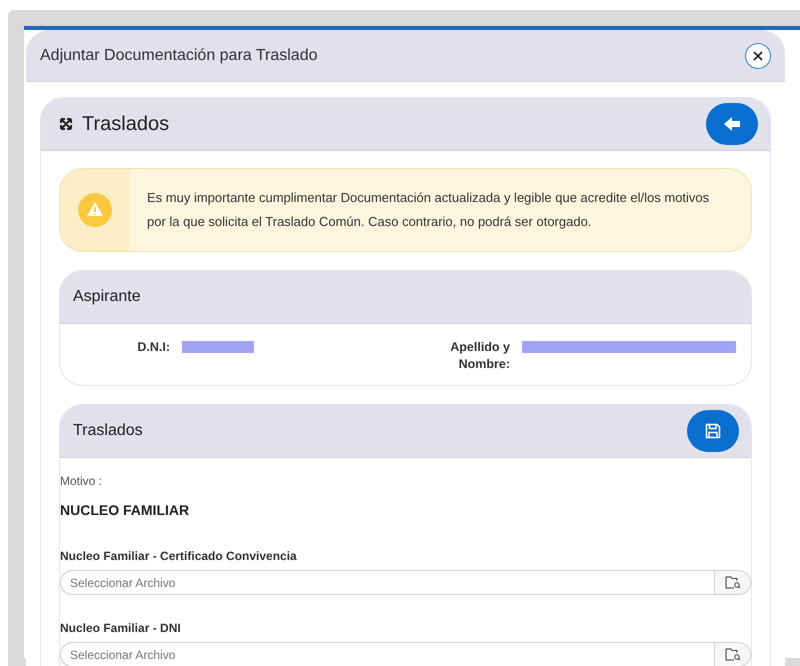  What do you see at coordinates (479, 356) in the screenshot?
I see `field-label: Apellido y Nombre:` at bounding box center [479, 356].